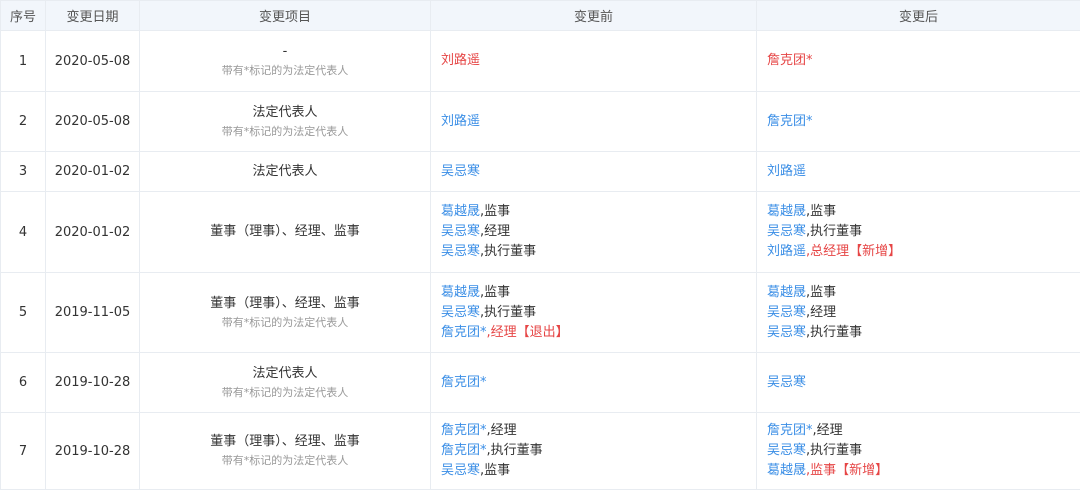  What do you see at coordinates (23, 61) in the screenshot?
I see `row-index: 1` at bounding box center [23, 61].